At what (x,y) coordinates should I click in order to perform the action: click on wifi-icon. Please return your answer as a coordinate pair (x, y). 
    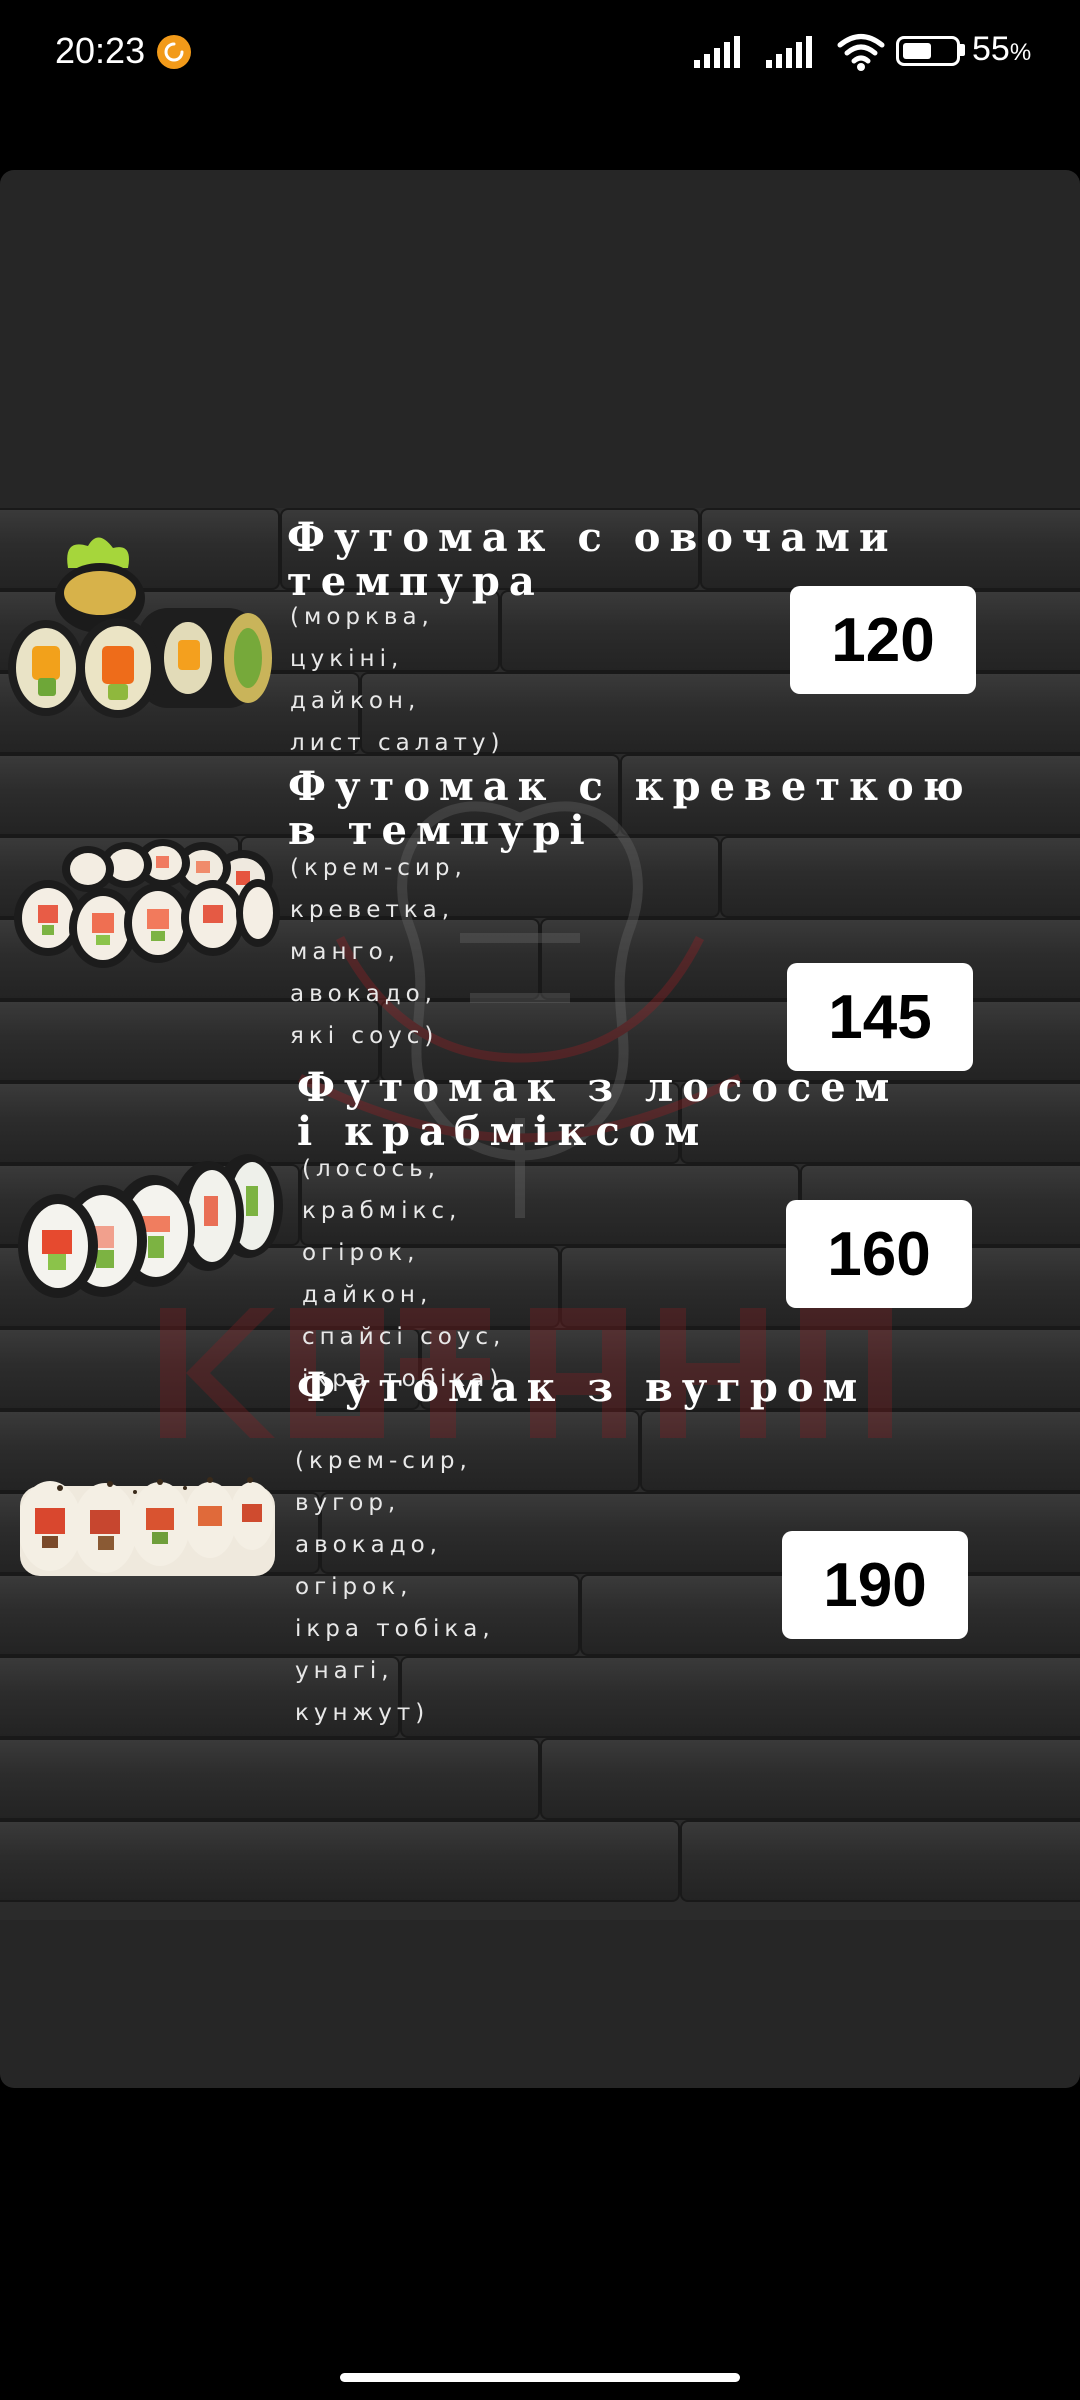
    Looking at the image, I should click on (861, 52).